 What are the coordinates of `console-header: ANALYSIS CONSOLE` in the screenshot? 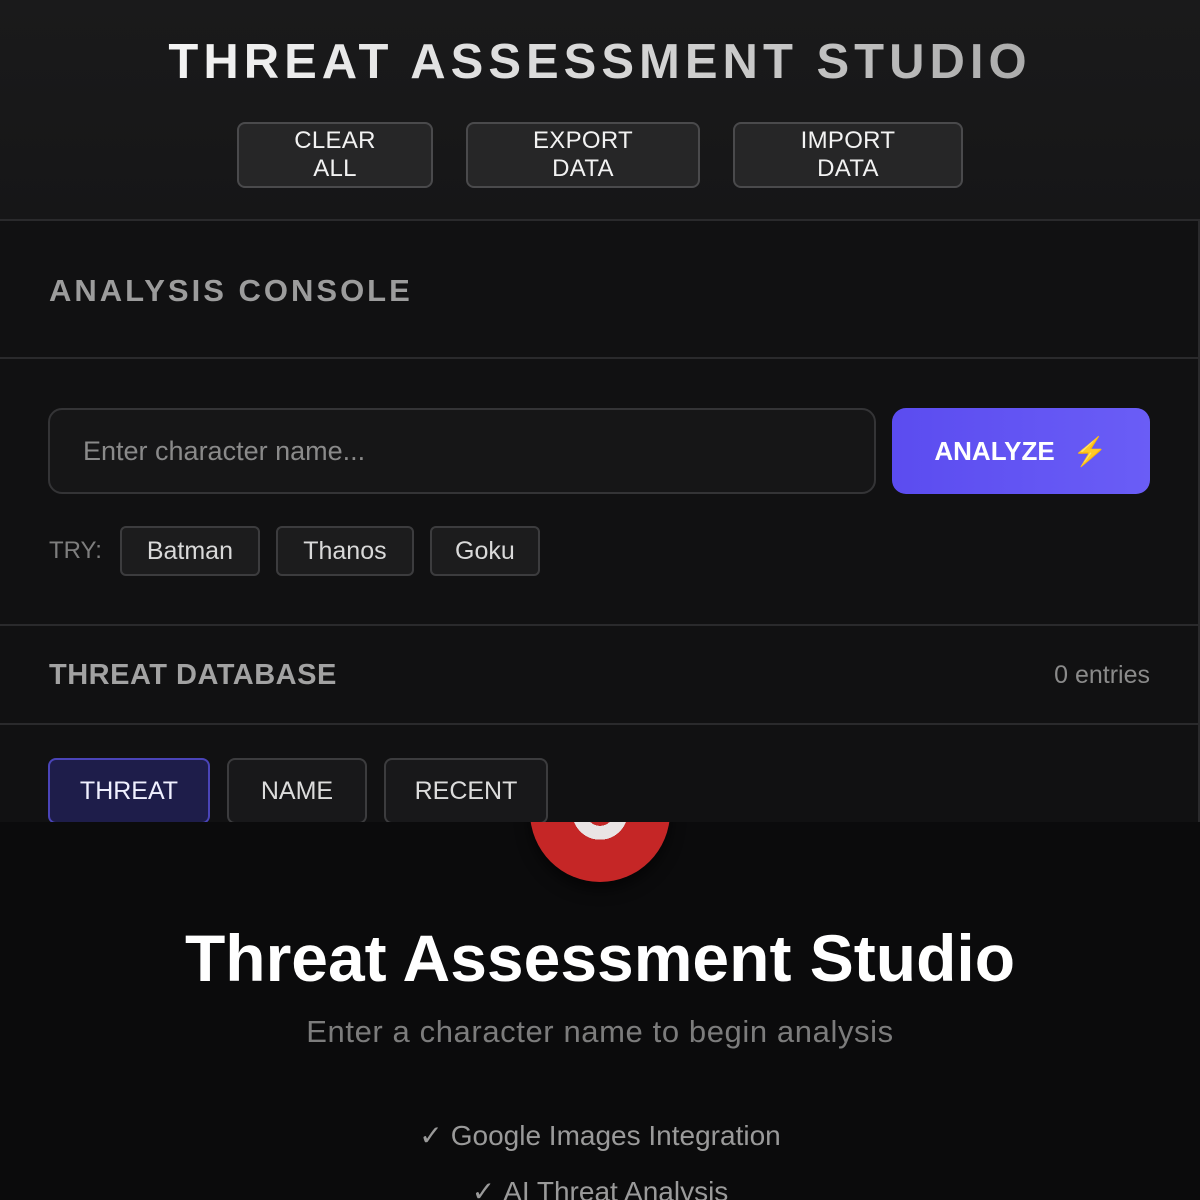 It's located at (600, 290).